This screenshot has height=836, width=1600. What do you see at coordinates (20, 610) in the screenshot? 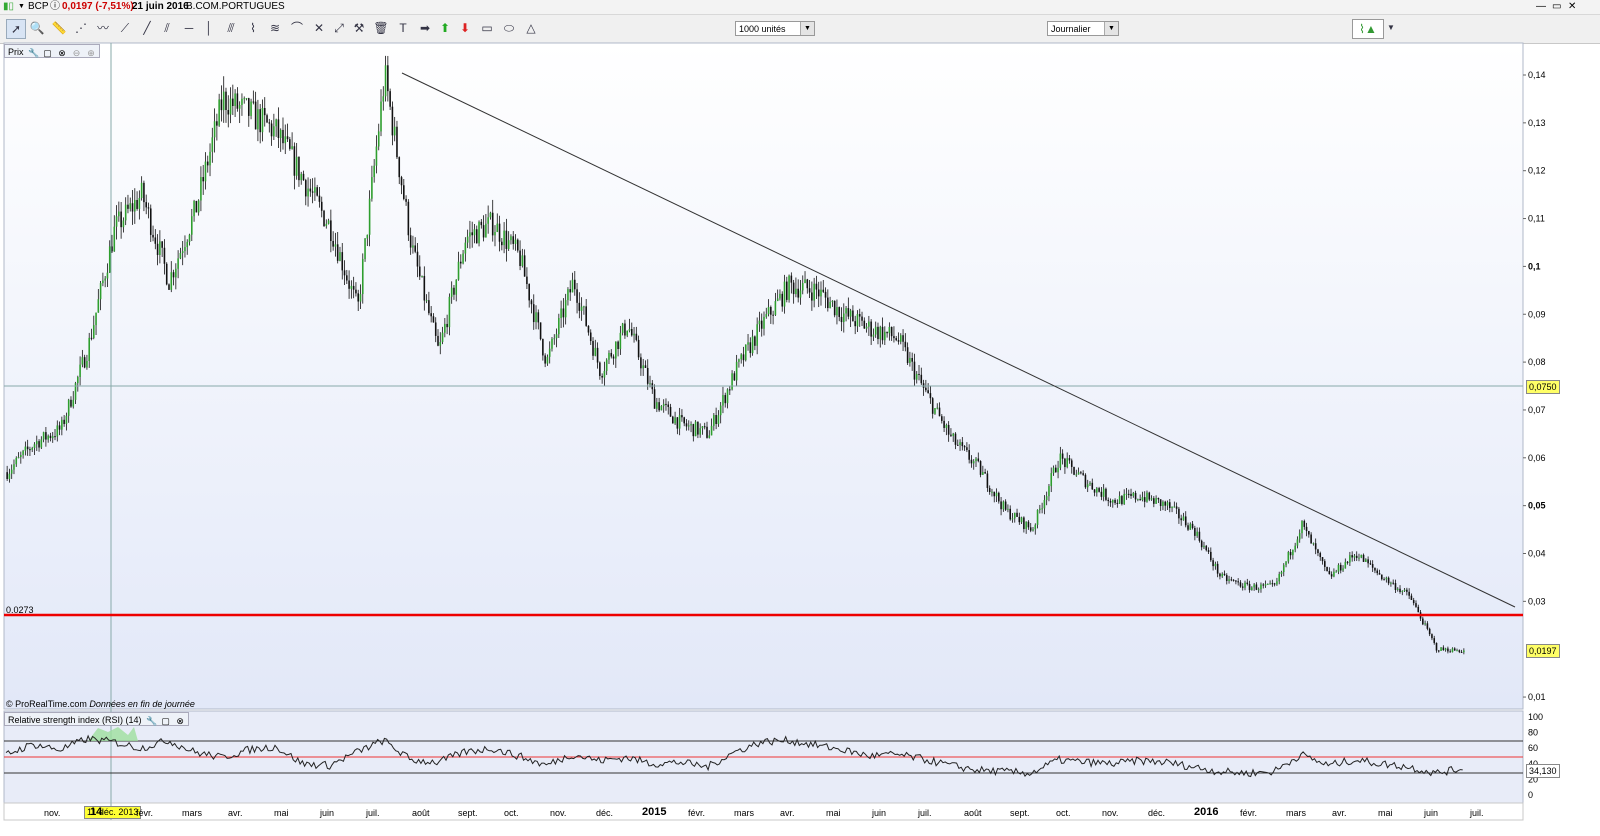
I see `support-label: 0.0273` at bounding box center [20, 610].